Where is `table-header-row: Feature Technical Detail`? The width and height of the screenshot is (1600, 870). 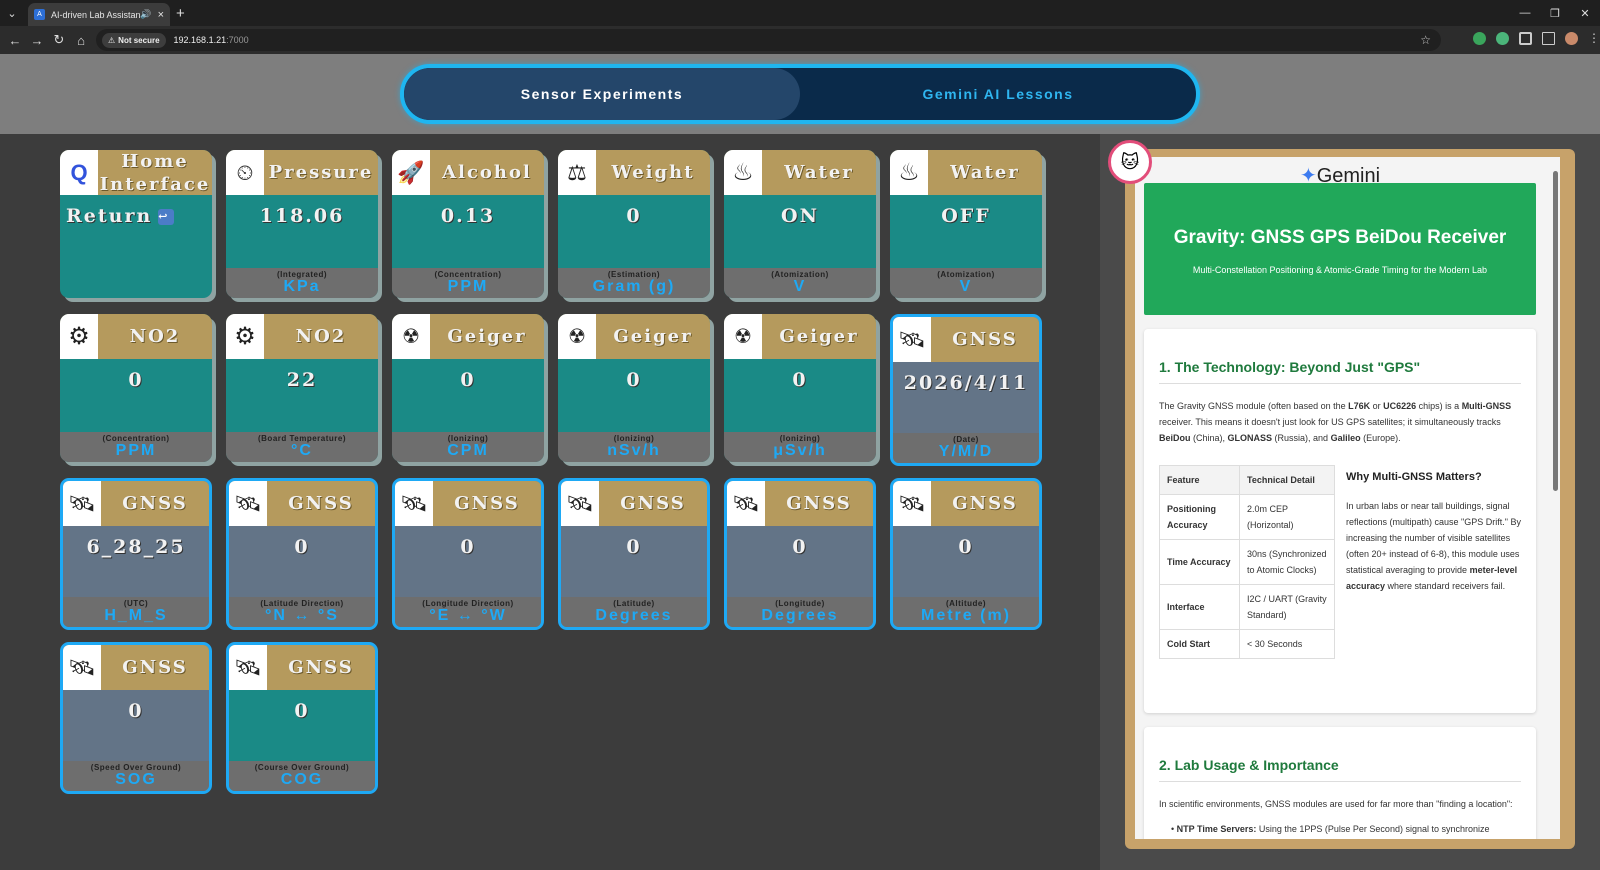 table-header-row: Feature Technical Detail is located at coordinates (1247, 480).